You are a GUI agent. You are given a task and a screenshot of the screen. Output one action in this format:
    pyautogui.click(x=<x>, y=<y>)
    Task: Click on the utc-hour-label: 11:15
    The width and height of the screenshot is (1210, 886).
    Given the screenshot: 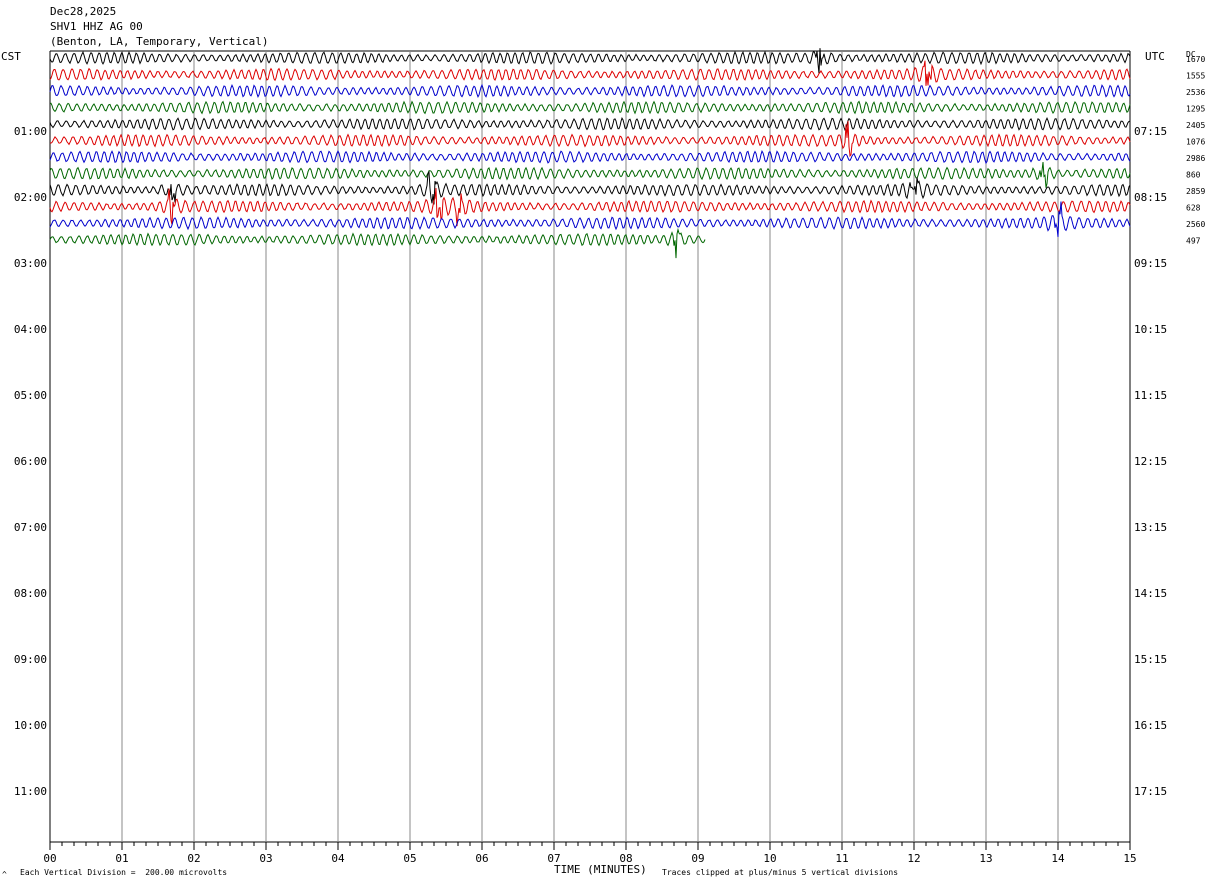 What is the action you would take?
    pyautogui.click(x=1150, y=395)
    